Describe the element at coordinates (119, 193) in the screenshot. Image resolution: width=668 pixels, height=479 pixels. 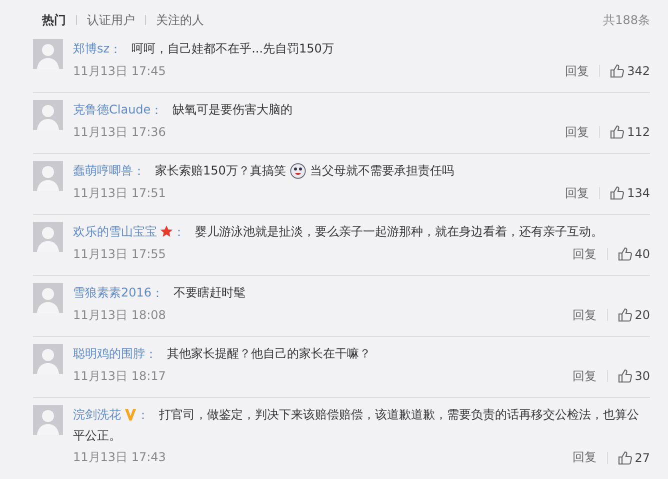
I see `comment-time: 11月13日 17:51` at that location.